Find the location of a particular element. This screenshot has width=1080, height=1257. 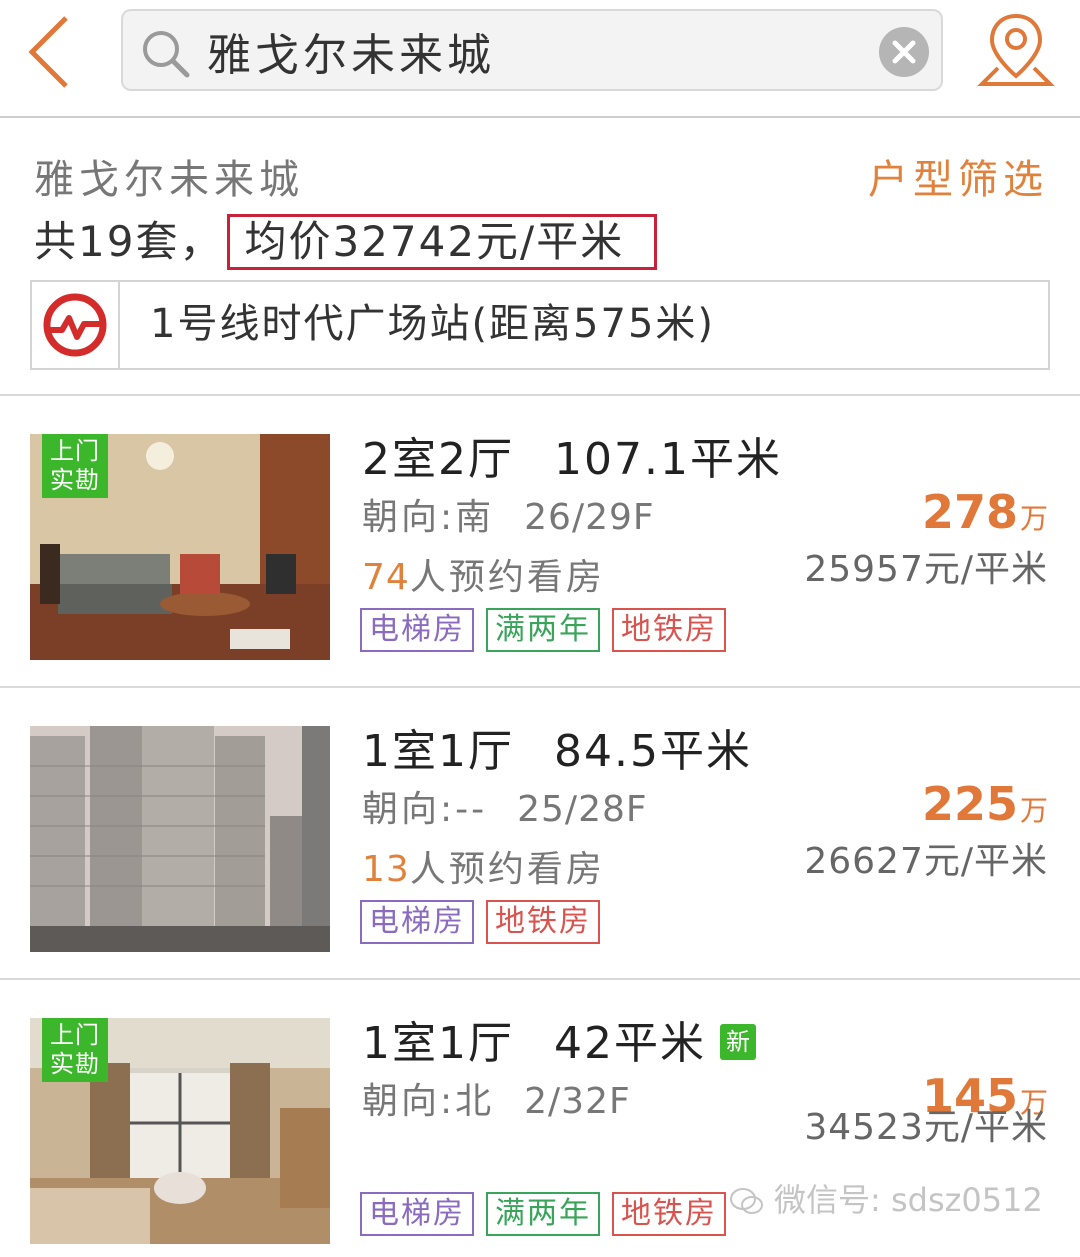

watermark-text: 微信号: sdsz0512 is located at coordinates (908, 1200).